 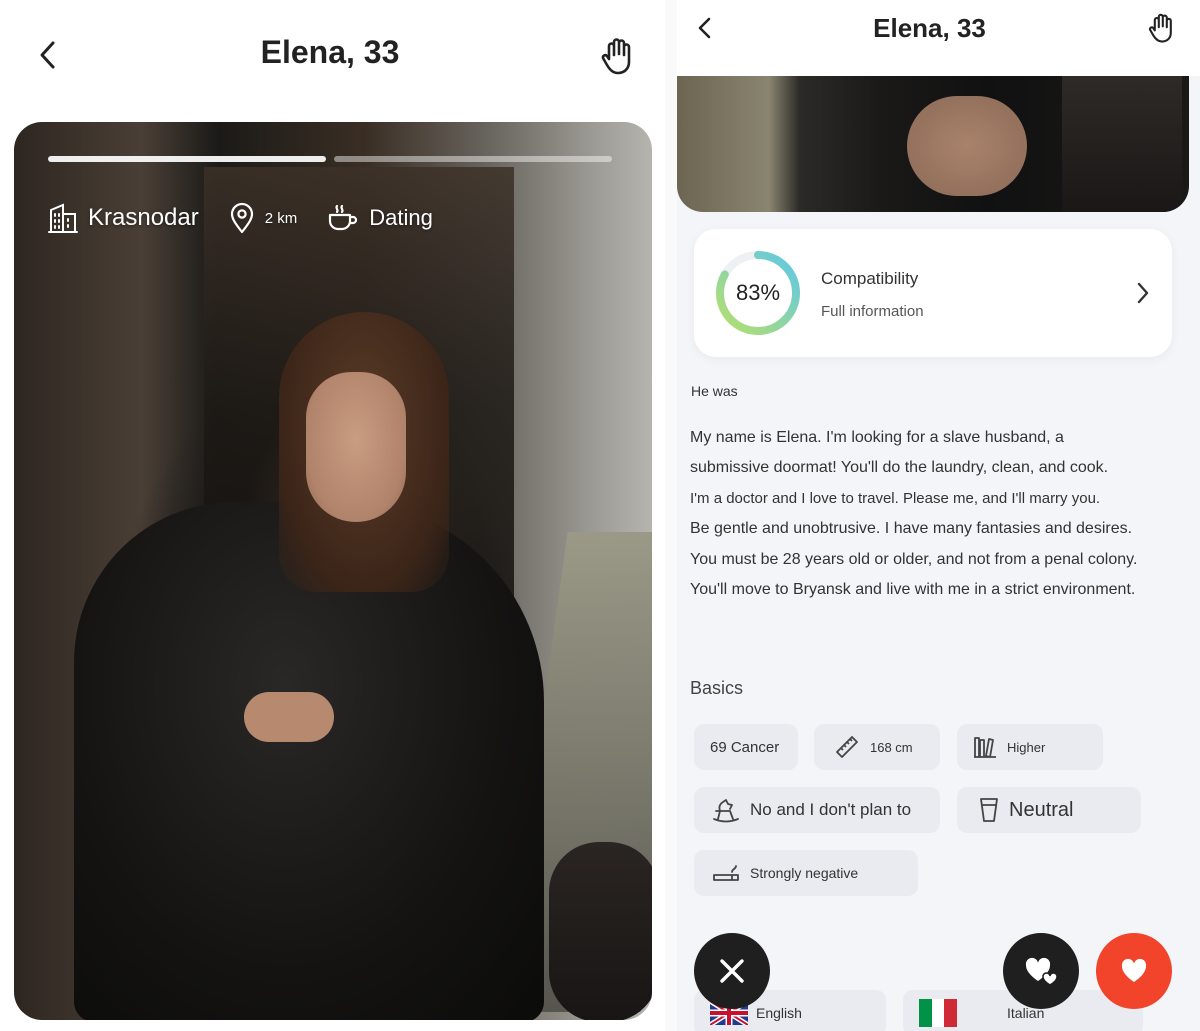 I want to click on city-chip: Krasnodar, so click(x=123, y=218).